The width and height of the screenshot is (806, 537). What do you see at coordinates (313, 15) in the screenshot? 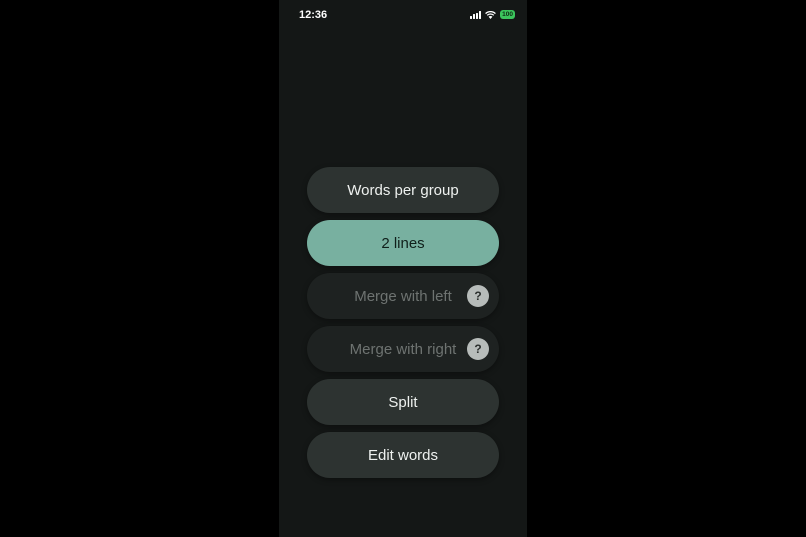
I see `status-time: 12:36` at bounding box center [313, 15].